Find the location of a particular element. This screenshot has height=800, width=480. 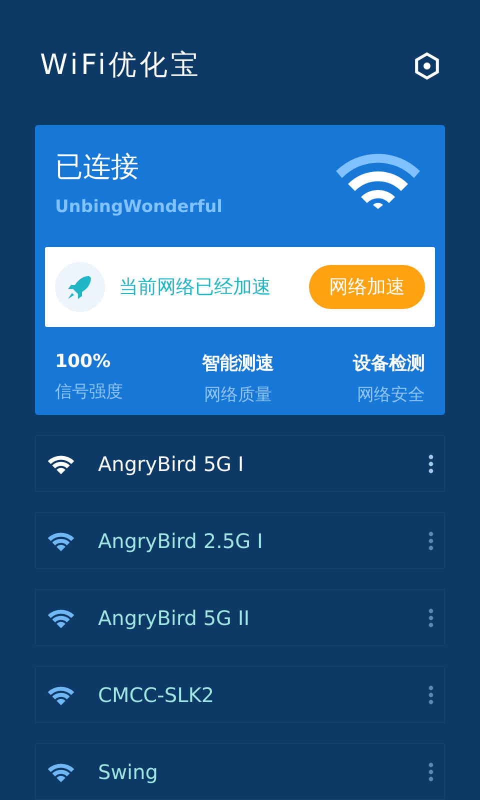

stat-value: 智能测速 is located at coordinates (238, 363).